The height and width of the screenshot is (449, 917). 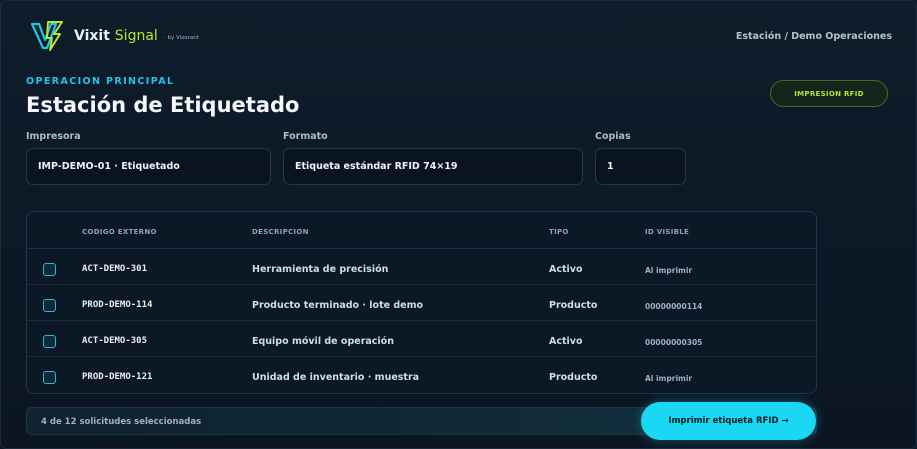 What do you see at coordinates (121, 422) in the screenshot?
I see `selection-count: 4 de 12 solicitudes seleccionadas` at bounding box center [121, 422].